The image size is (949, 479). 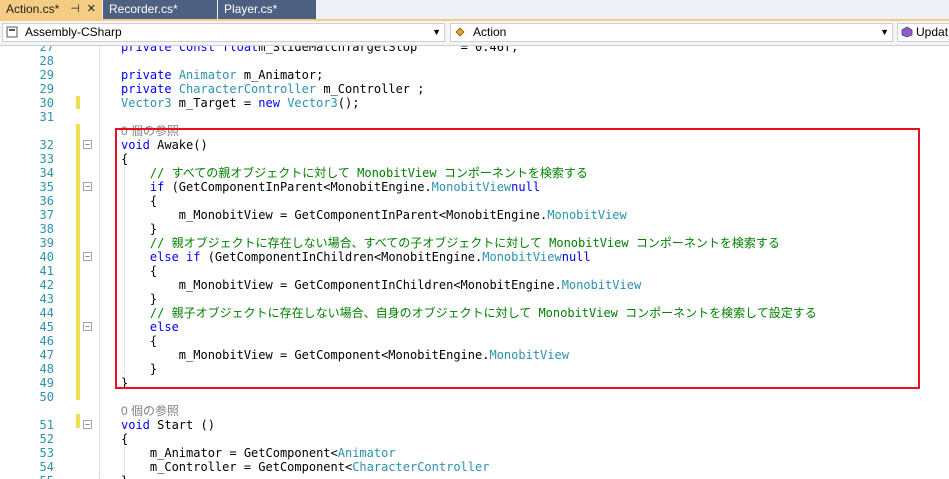 I want to click on line-number: 37, so click(x=46, y=215).